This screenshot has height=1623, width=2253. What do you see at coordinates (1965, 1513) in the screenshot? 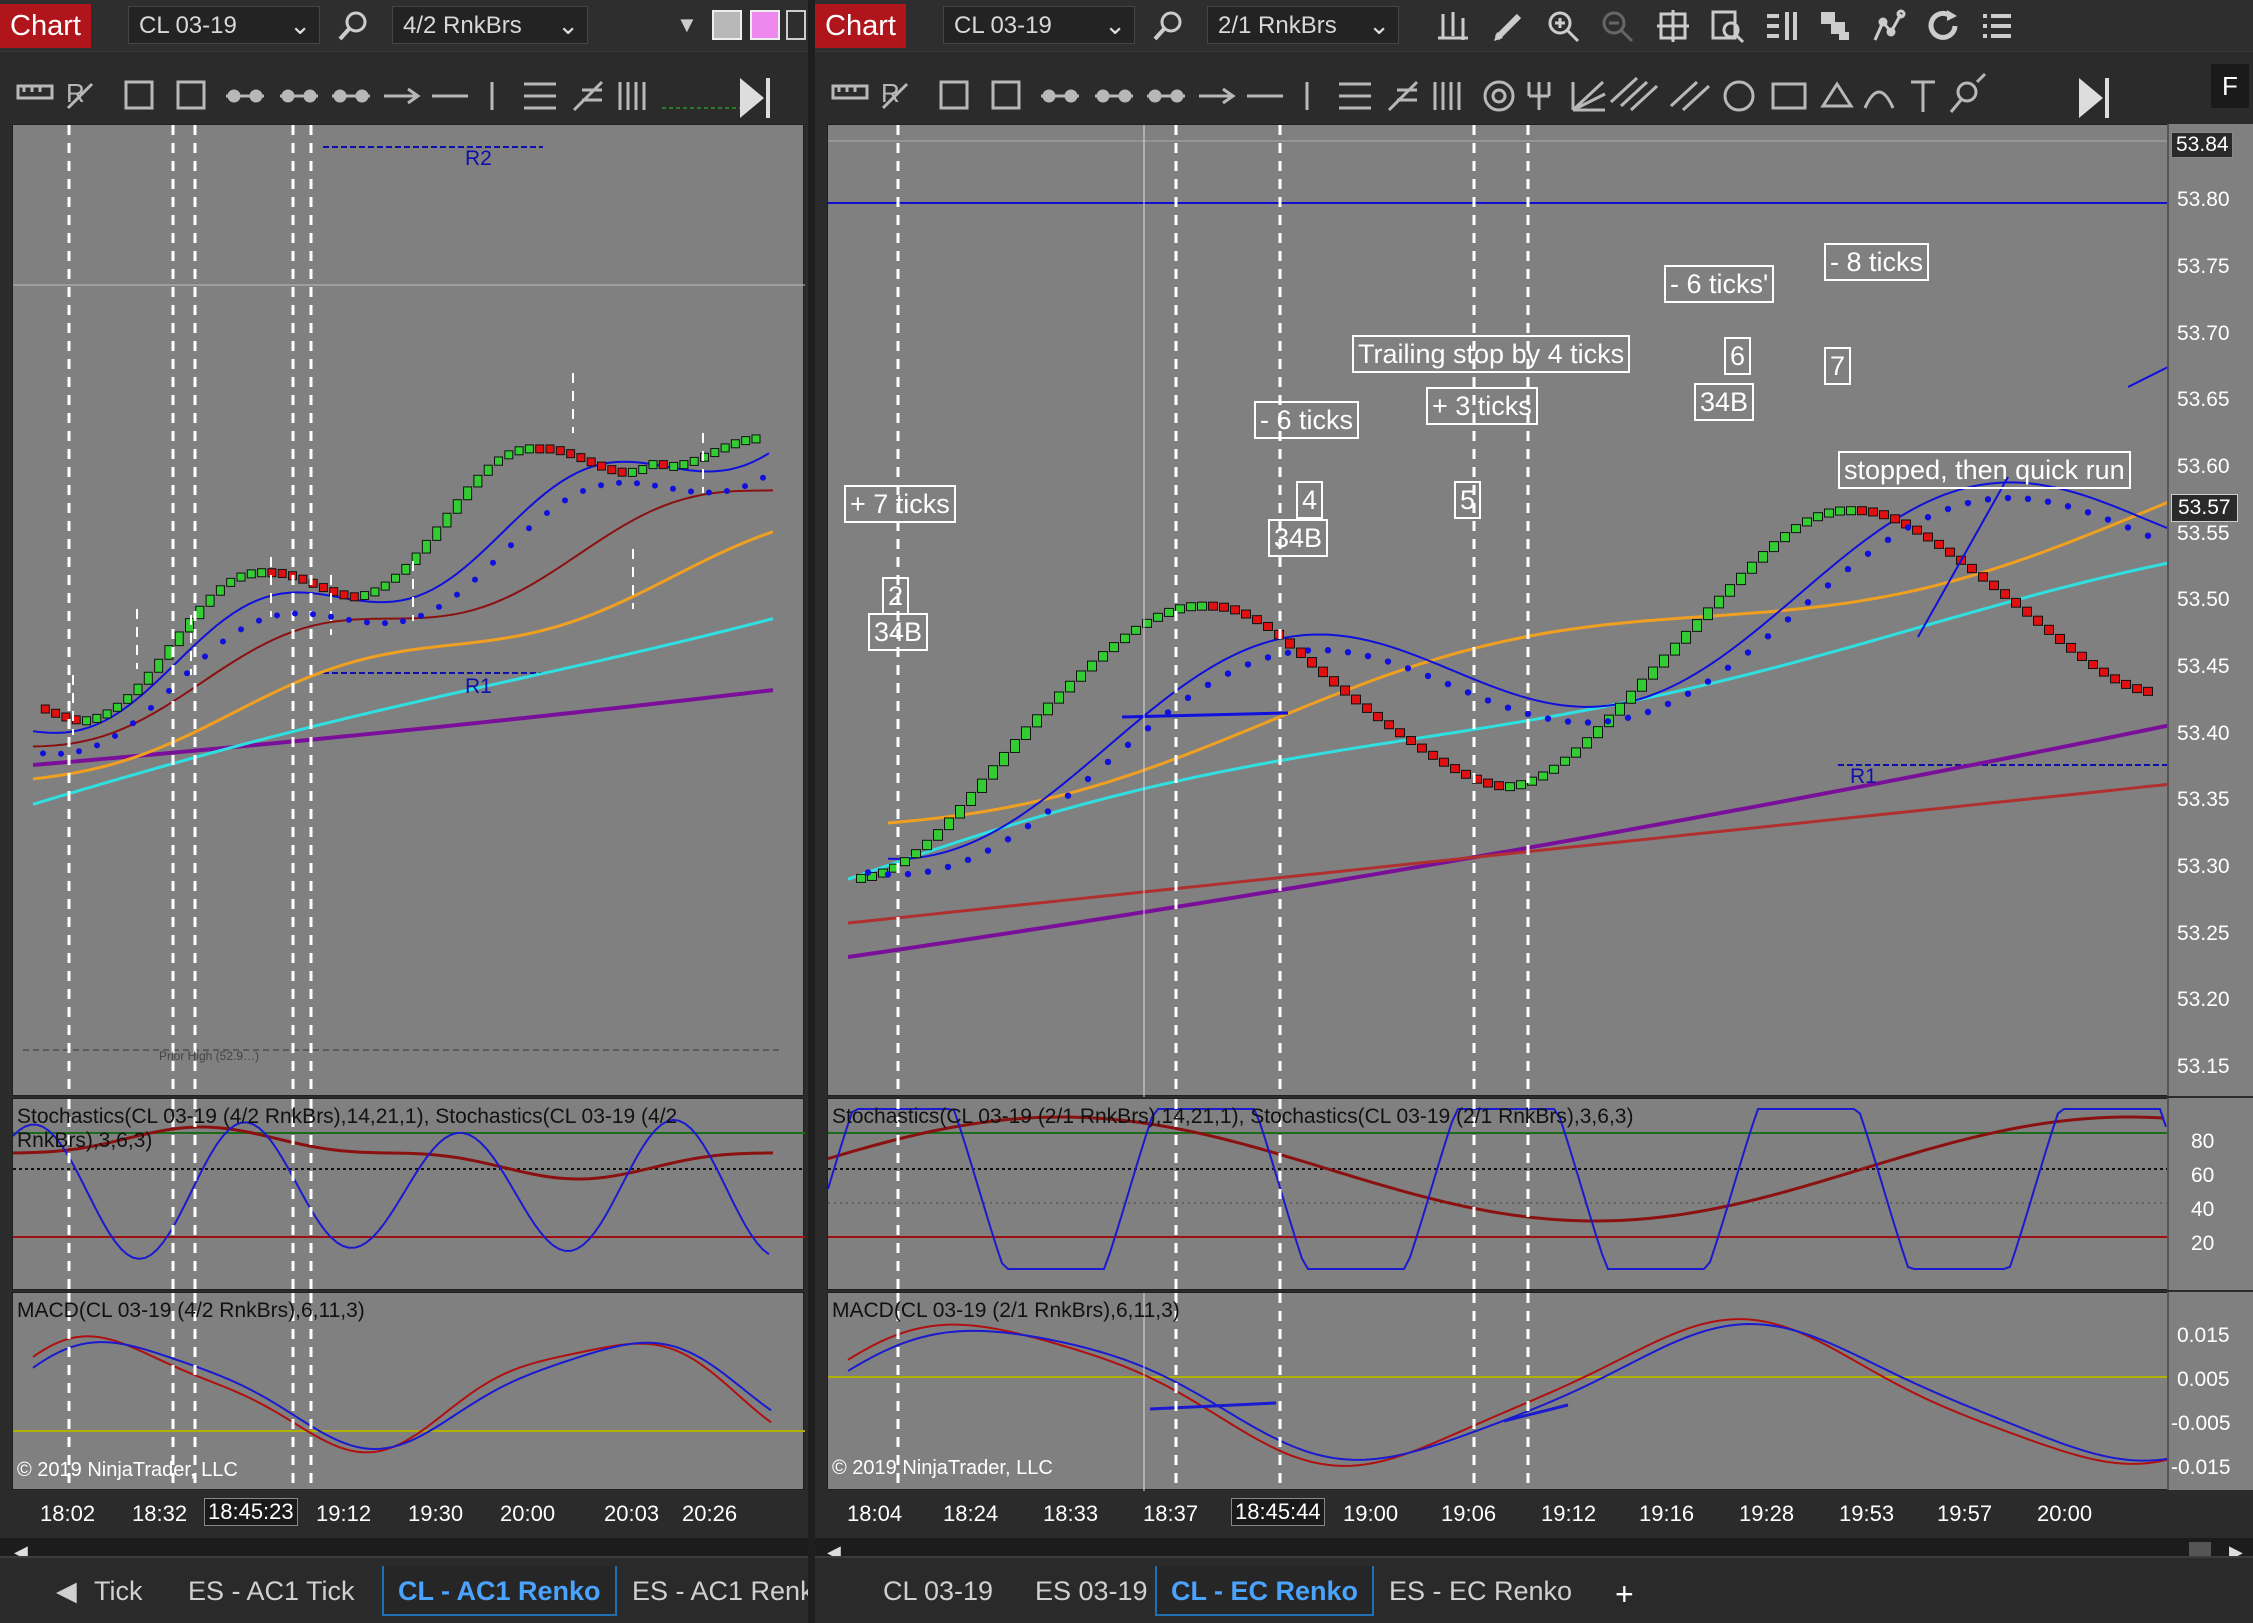
I see `time-label: 19:57` at bounding box center [1965, 1513].